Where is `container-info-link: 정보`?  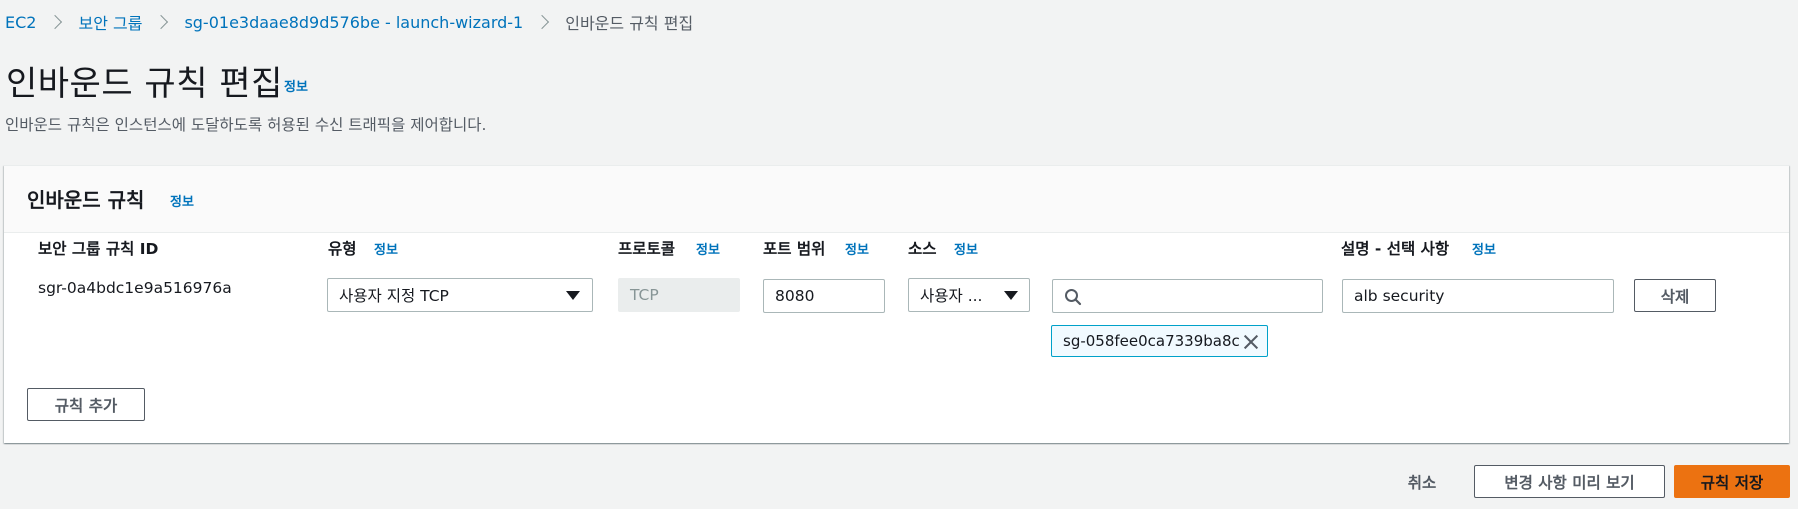
container-info-link: 정보 is located at coordinates (182, 200).